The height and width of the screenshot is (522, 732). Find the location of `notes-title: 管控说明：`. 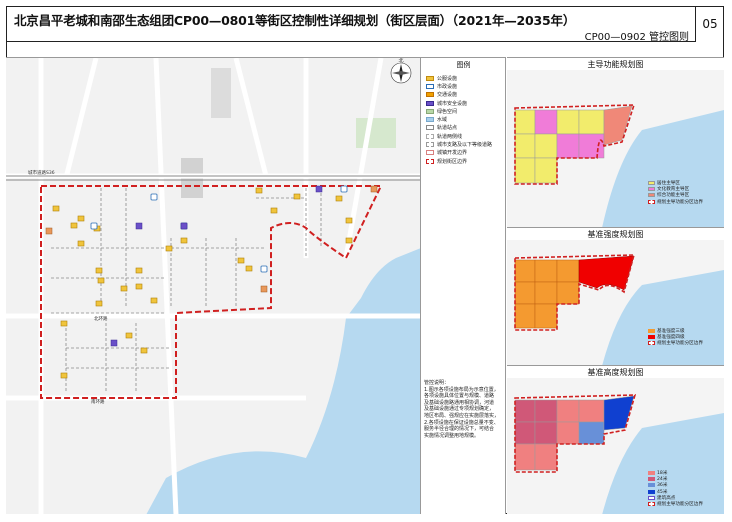

notes-title: 管控说明： is located at coordinates (437, 383).